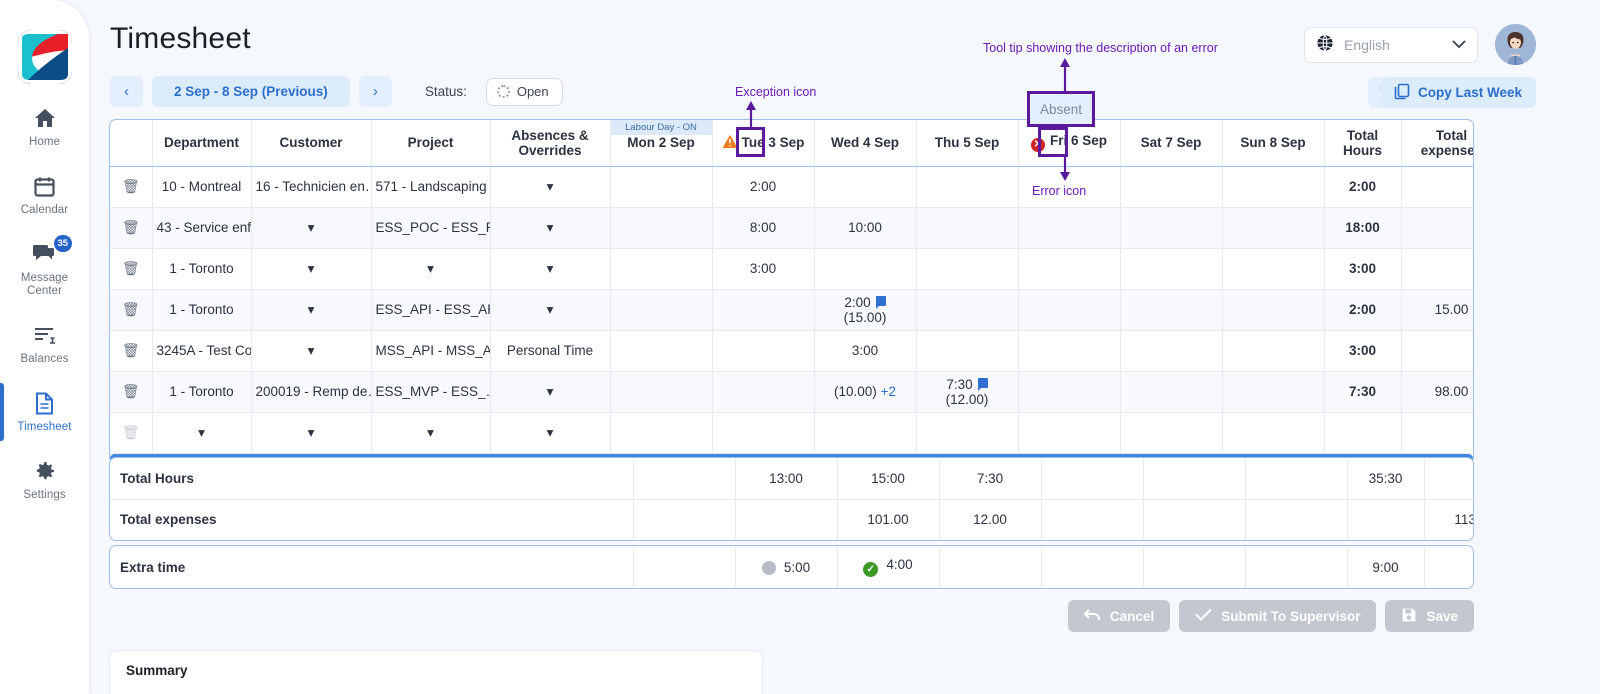 The width and height of the screenshot is (1600, 694). I want to click on cell-wed: 10:00, so click(865, 228).